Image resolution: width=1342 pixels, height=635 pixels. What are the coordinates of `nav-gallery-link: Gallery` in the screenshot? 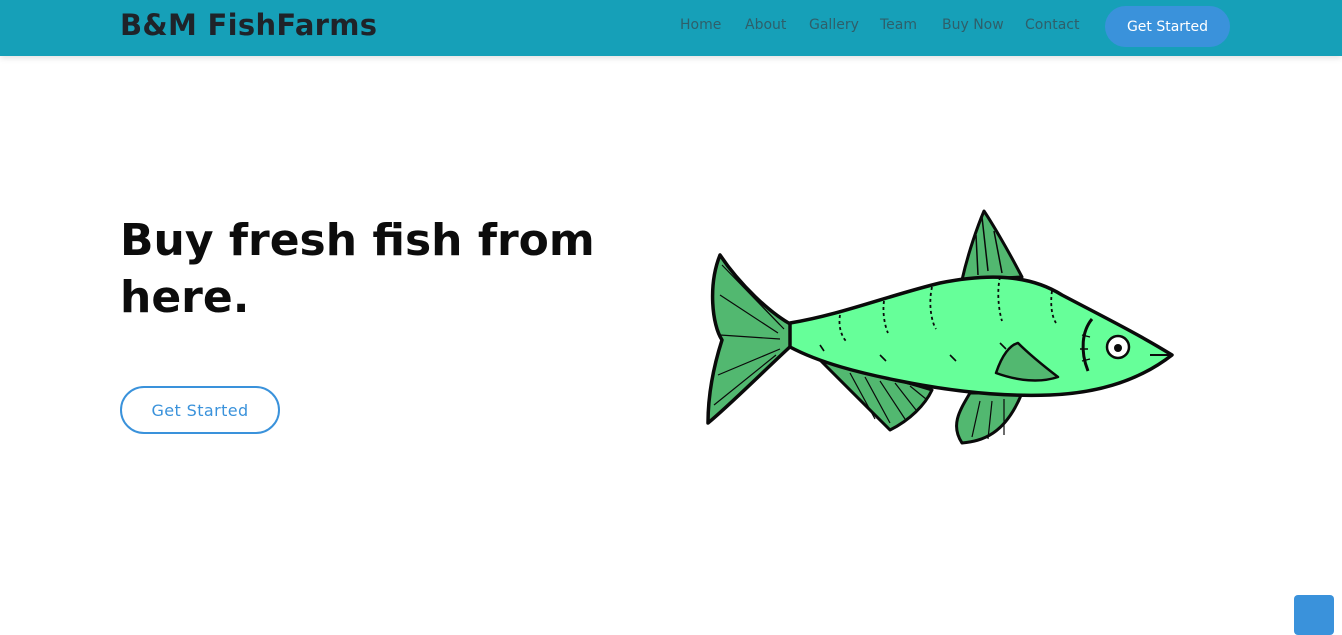 It's located at (834, 25).